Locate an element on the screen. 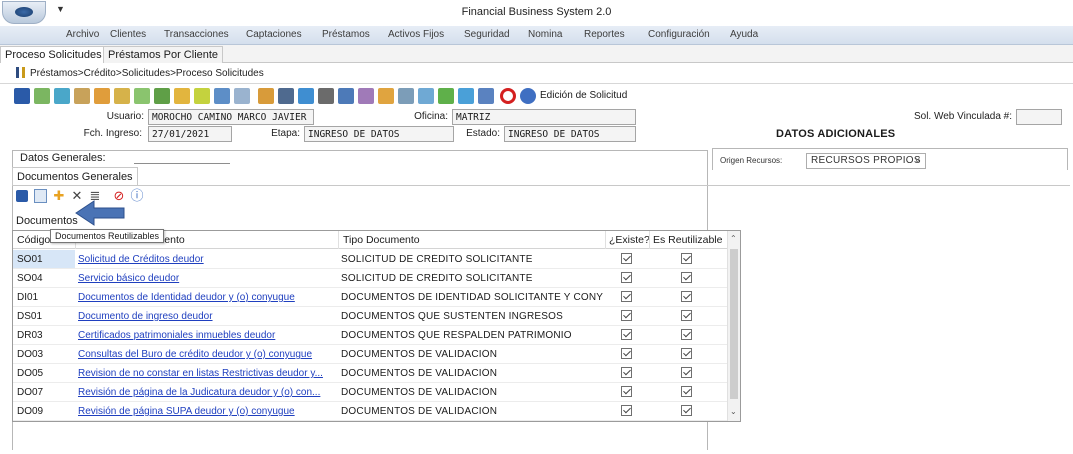 This screenshot has height=454, width=1073. stop-icon is located at coordinates (42, 96).